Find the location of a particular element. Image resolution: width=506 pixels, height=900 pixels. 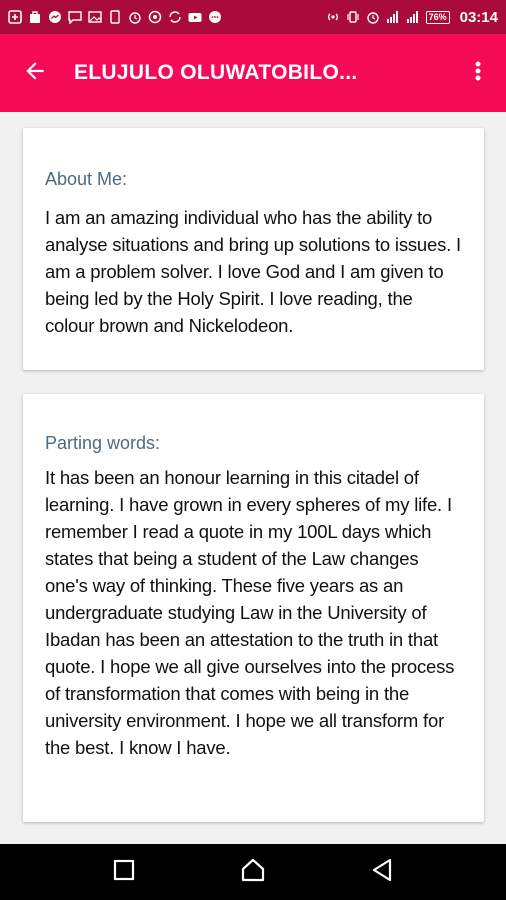

vibrate-icon is located at coordinates (353, 17).